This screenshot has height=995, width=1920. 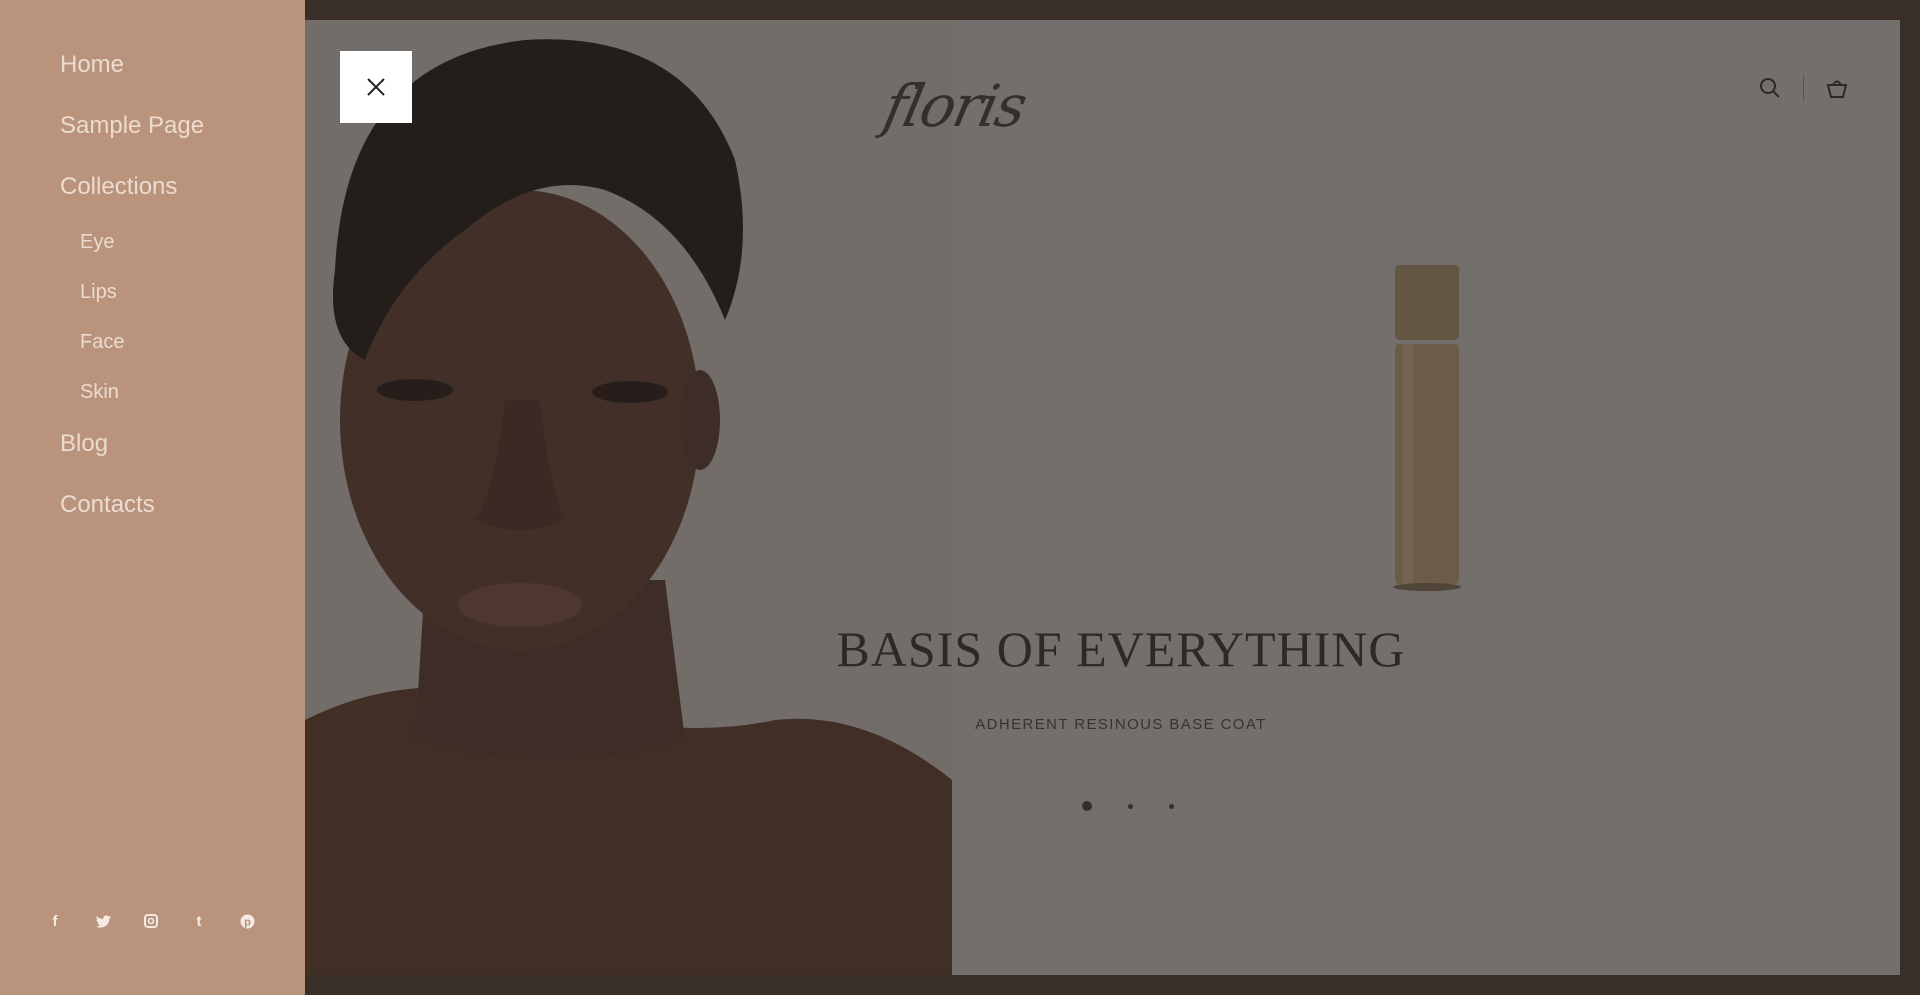 I want to click on social-links: f t p, so click(x=151, y=921).